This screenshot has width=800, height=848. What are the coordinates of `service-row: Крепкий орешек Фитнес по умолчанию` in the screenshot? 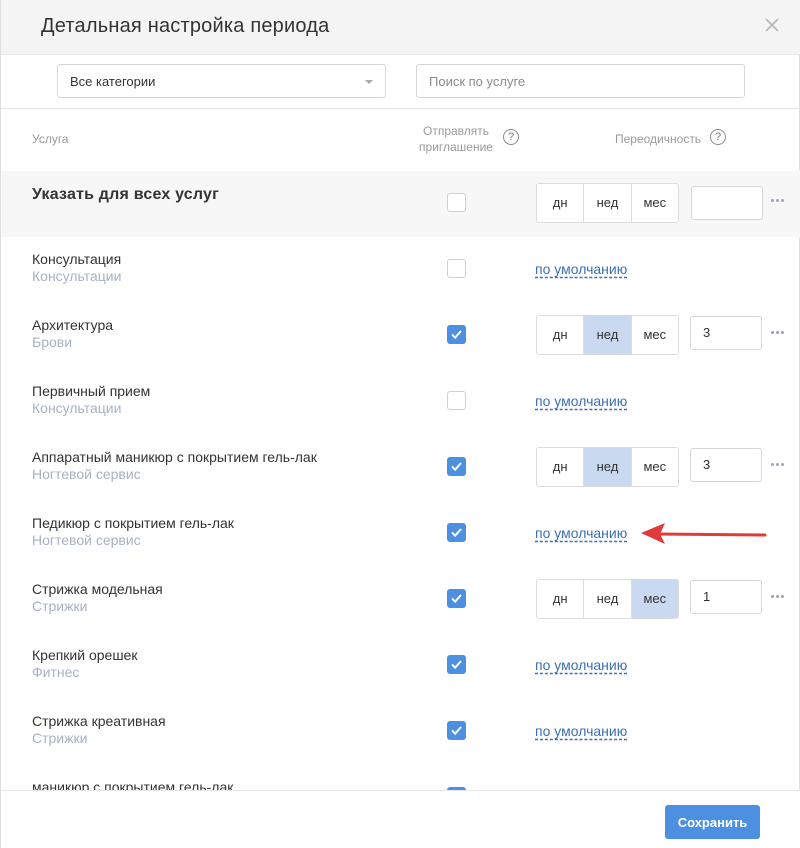 It's located at (400, 666).